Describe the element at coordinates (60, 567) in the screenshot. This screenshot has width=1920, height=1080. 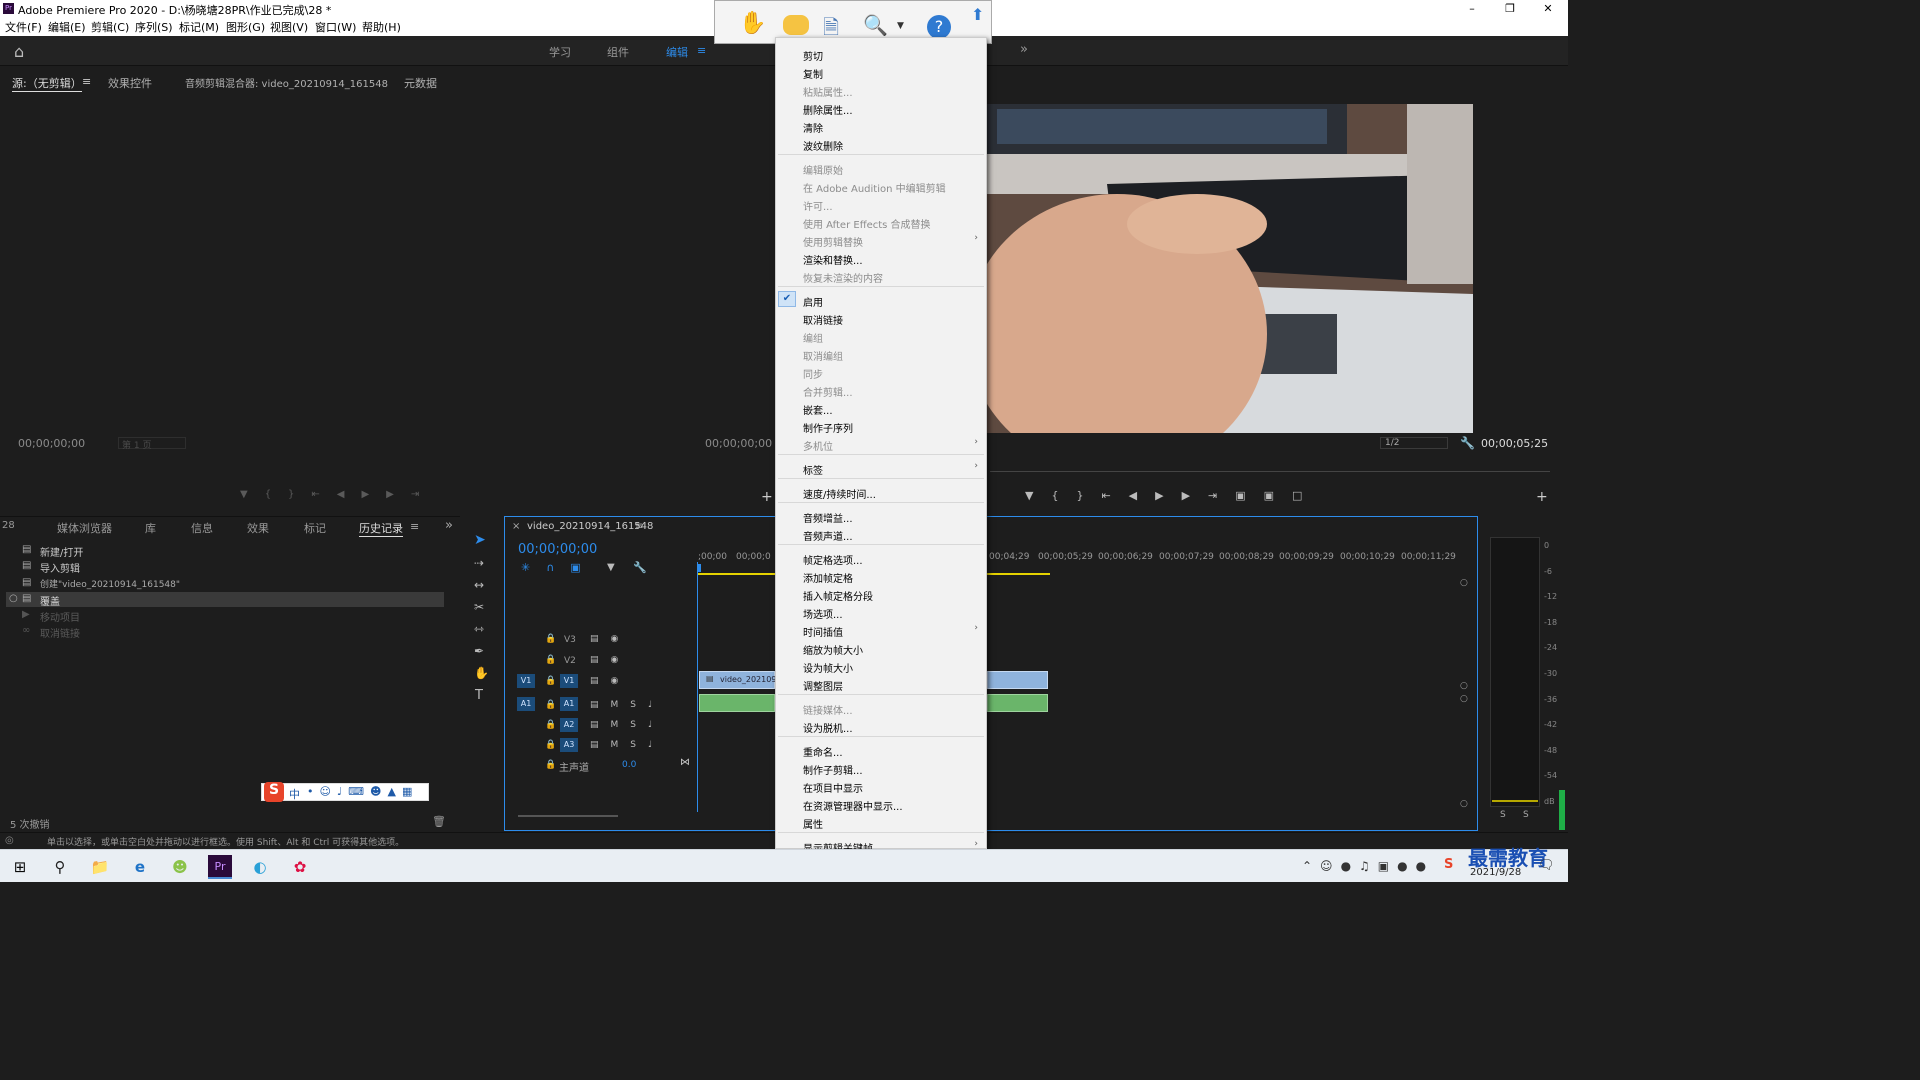
I see `history-item: 导入剪辑` at that location.